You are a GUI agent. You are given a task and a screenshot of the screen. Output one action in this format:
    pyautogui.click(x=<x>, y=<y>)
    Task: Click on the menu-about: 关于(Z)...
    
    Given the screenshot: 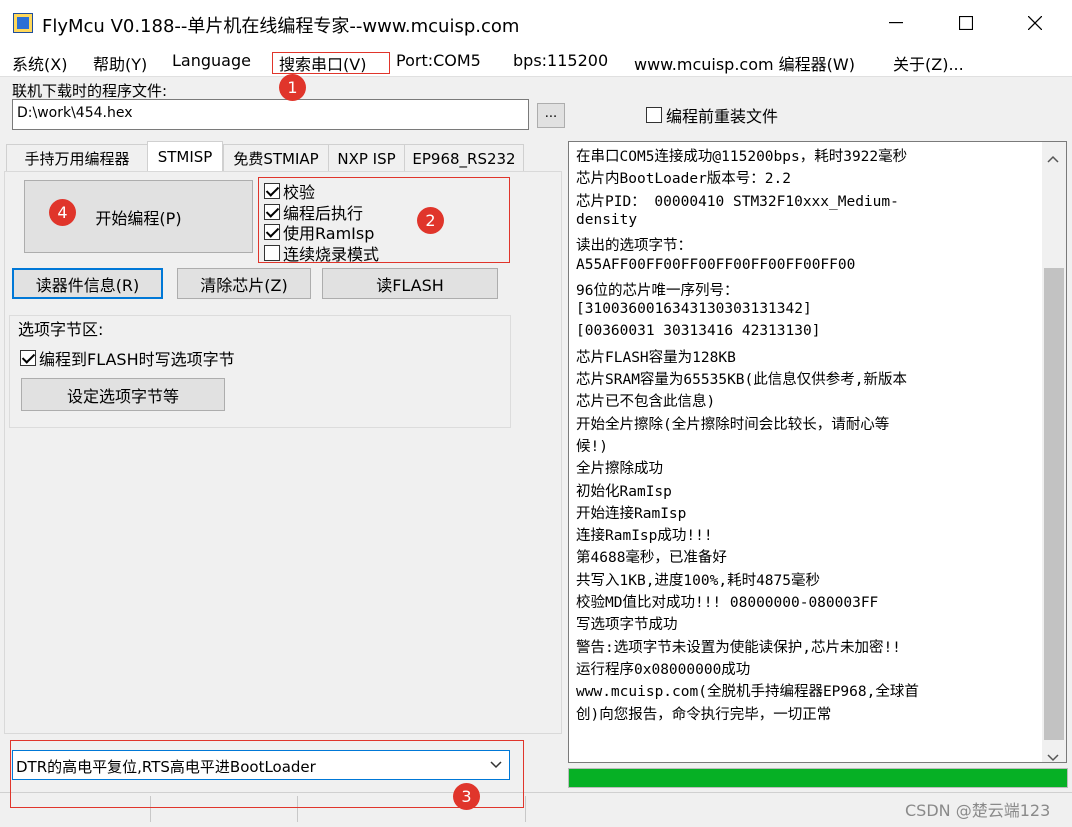 What is the action you would take?
    pyautogui.click(x=928, y=63)
    